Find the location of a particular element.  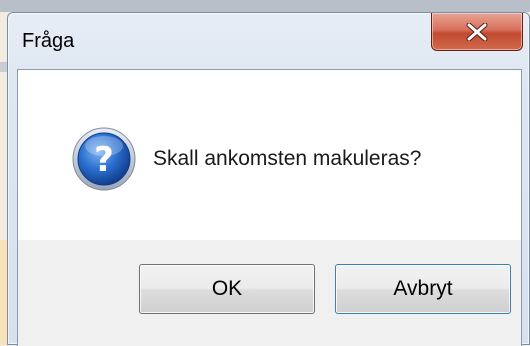

close-icon is located at coordinates (477, 31).